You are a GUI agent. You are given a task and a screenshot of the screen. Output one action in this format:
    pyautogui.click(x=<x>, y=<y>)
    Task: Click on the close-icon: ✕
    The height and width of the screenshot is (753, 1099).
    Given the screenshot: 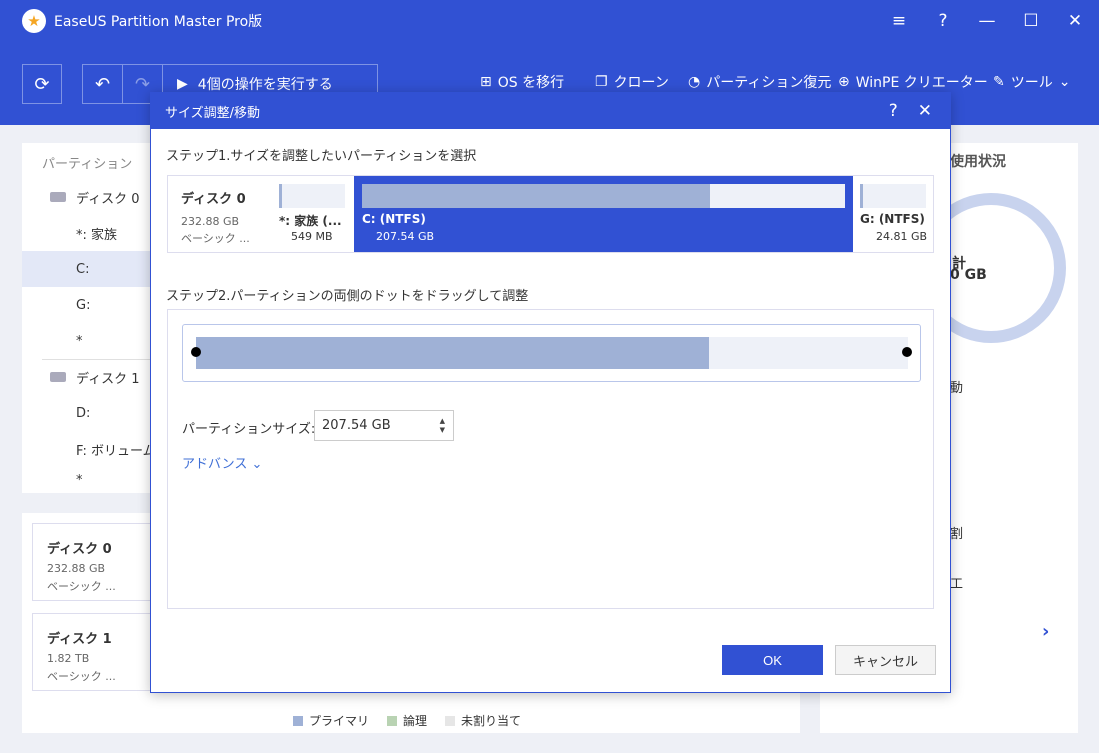 What is the action you would take?
    pyautogui.click(x=1075, y=21)
    